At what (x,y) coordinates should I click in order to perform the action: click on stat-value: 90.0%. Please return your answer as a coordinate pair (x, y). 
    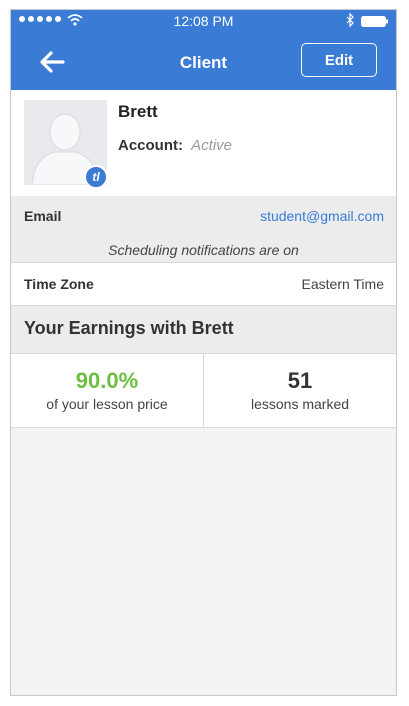
    Looking at the image, I should click on (107, 380).